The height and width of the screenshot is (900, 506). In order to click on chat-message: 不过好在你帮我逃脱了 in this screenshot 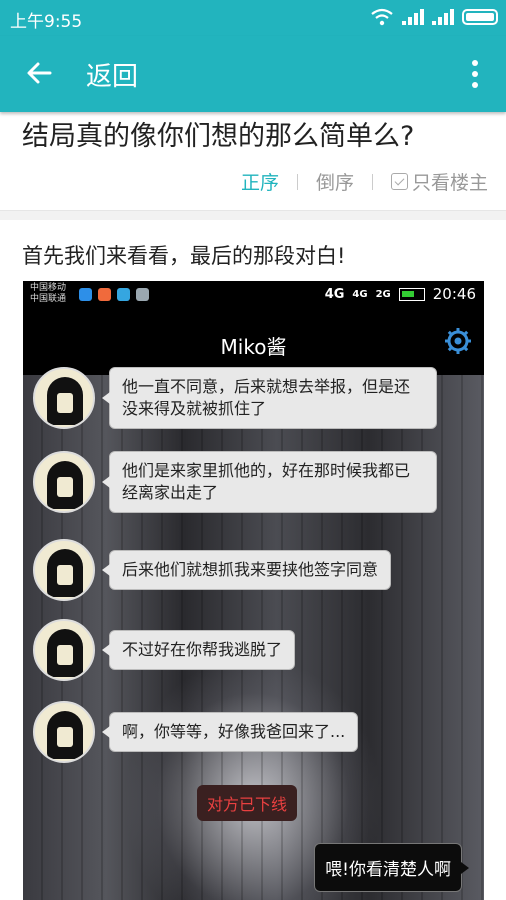, I will do `click(164, 650)`.